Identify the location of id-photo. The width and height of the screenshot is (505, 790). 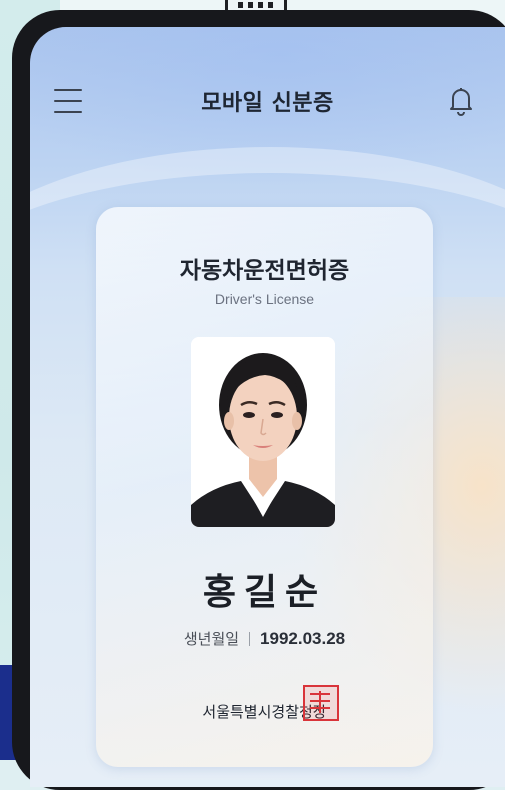
(263, 432).